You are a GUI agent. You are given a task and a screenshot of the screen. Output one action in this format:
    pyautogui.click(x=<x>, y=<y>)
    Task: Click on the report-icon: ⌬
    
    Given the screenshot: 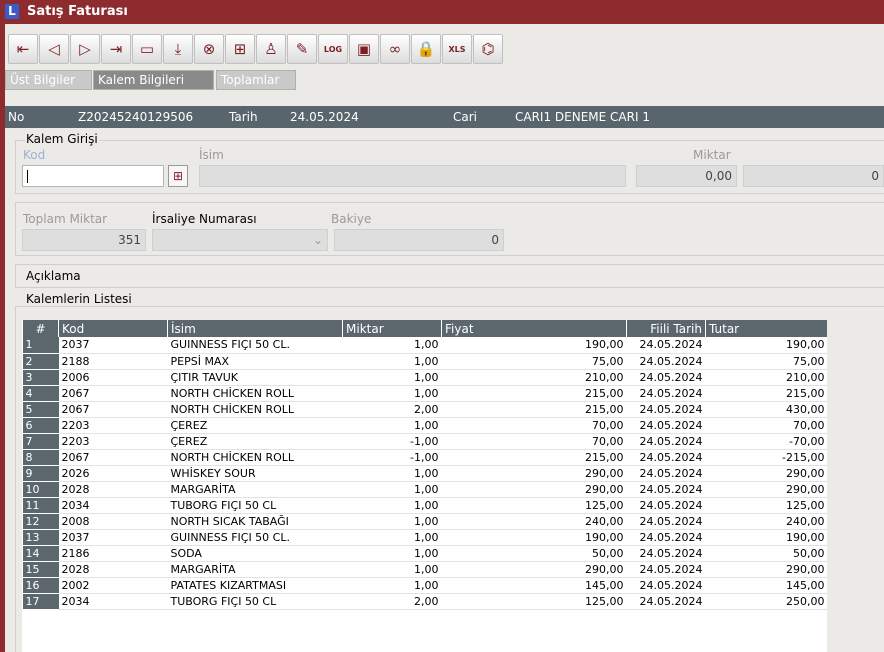 What is the action you would take?
    pyautogui.click(x=488, y=49)
    